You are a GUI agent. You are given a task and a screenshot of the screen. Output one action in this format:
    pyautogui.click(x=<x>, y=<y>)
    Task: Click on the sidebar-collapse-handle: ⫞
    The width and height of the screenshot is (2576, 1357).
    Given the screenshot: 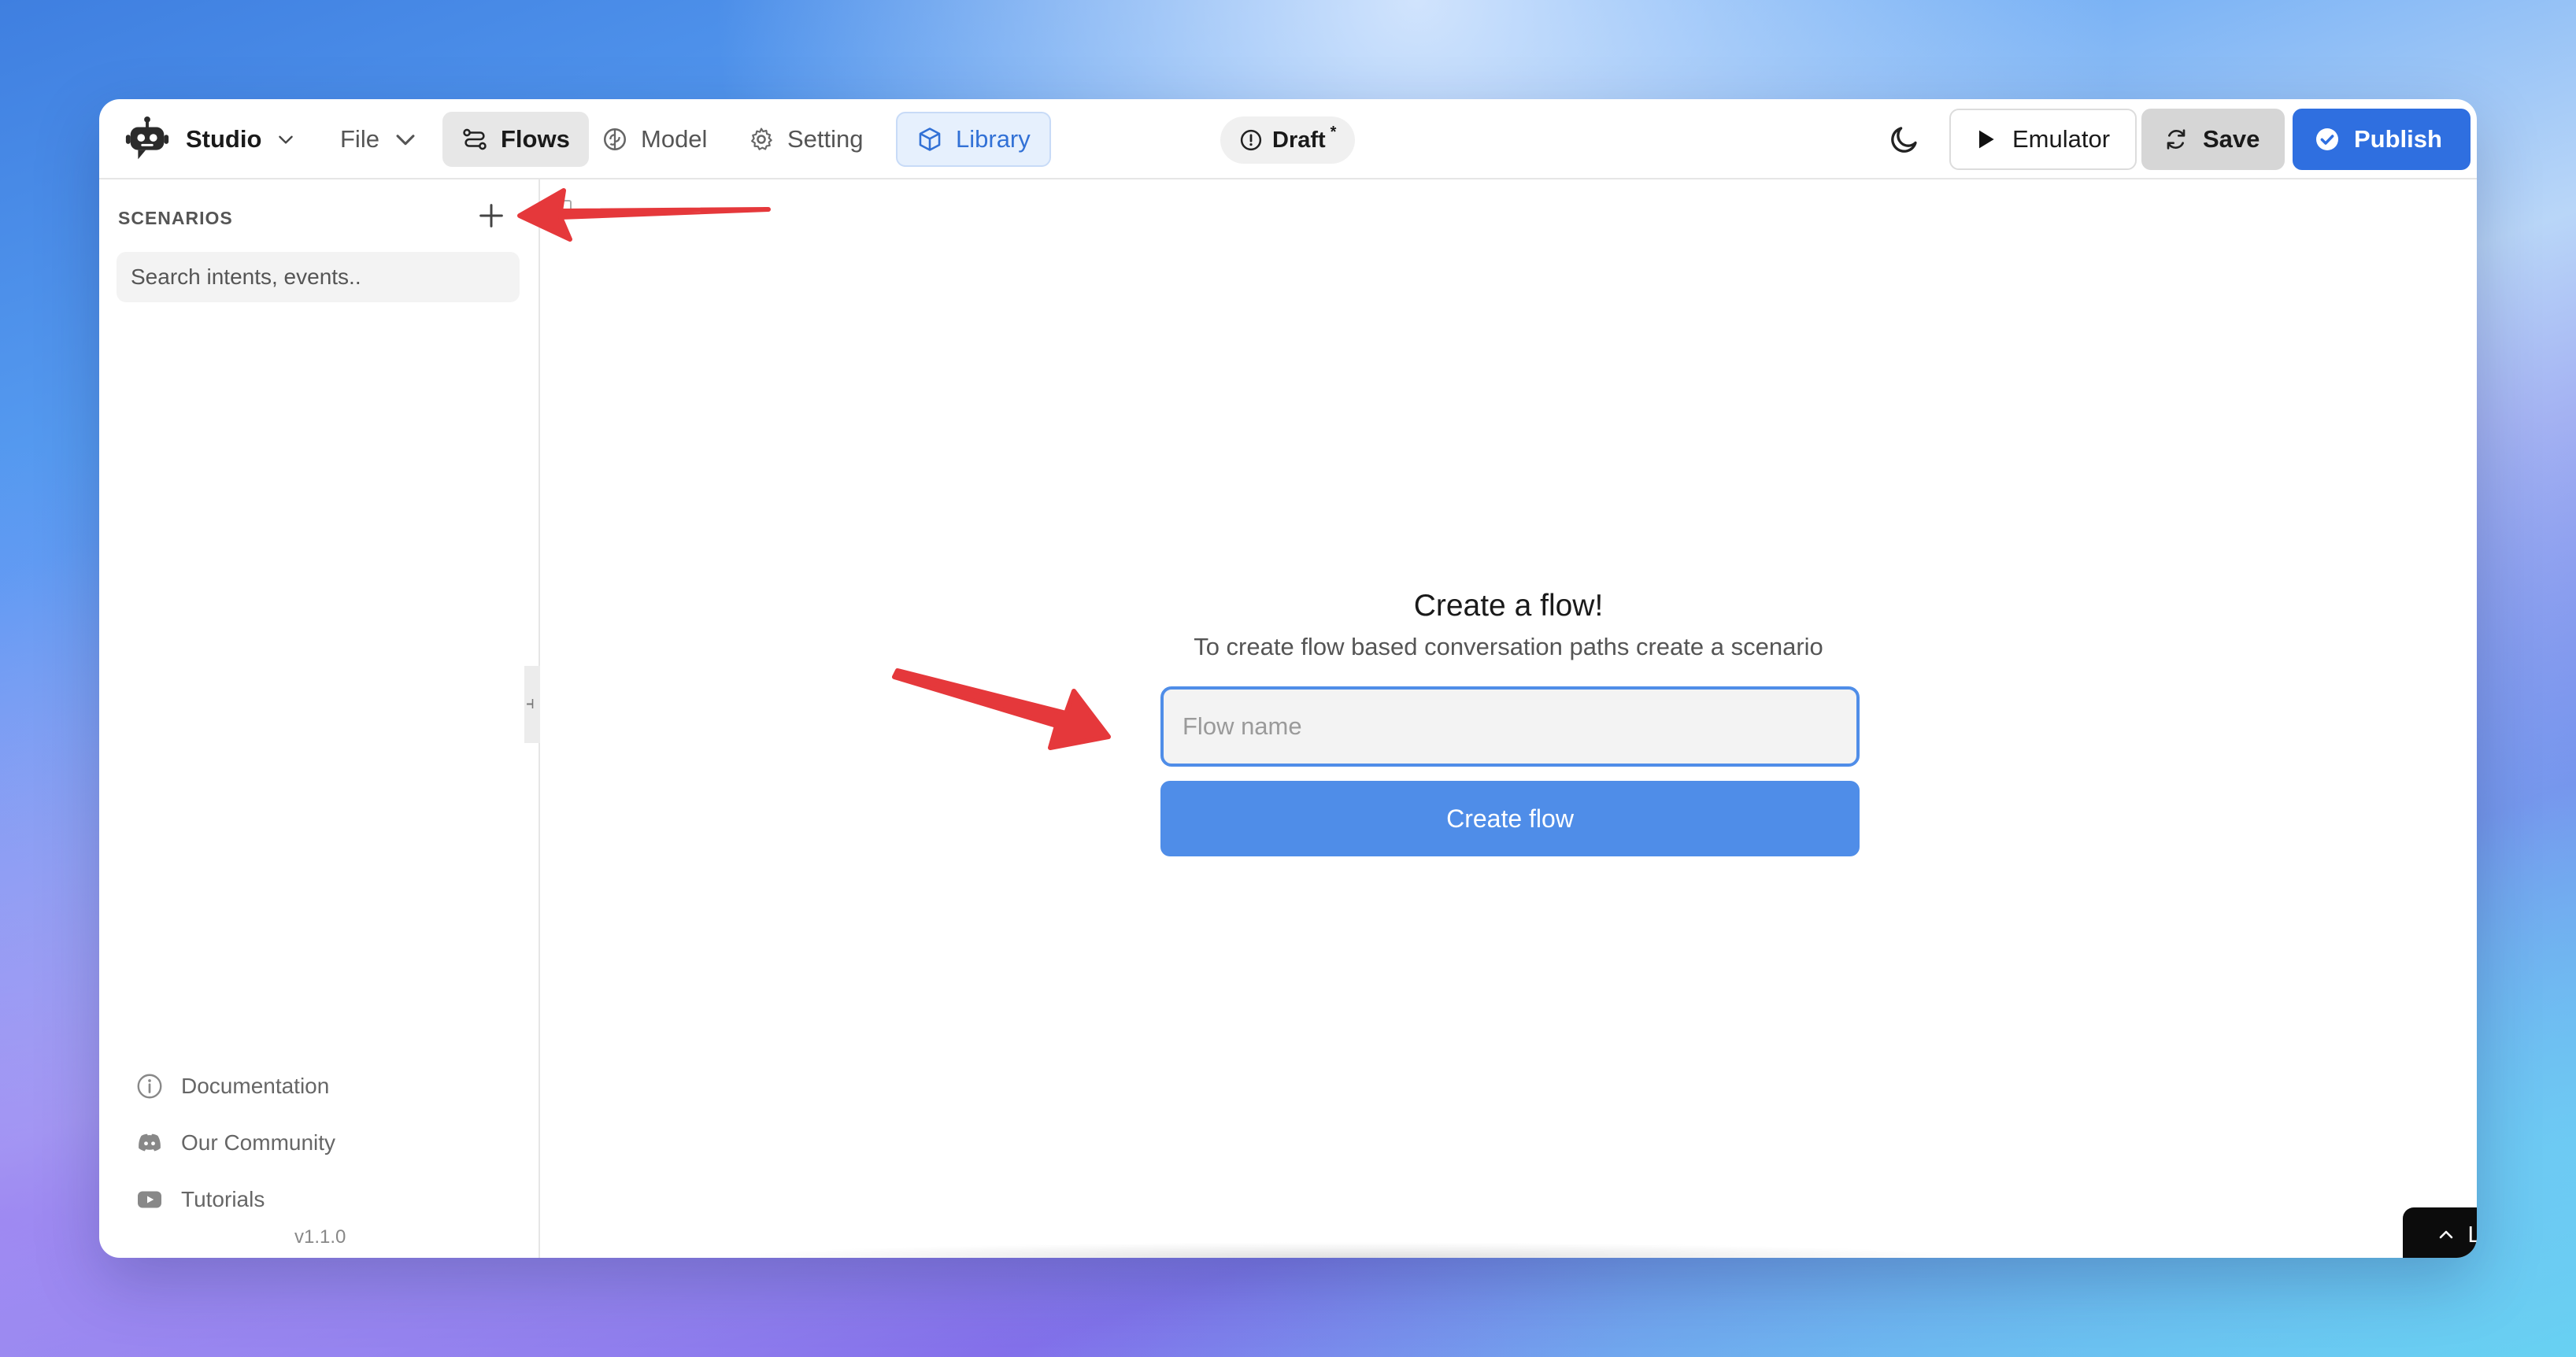 What is the action you would take?
    pyautogui.click(x=532, y=705)
    